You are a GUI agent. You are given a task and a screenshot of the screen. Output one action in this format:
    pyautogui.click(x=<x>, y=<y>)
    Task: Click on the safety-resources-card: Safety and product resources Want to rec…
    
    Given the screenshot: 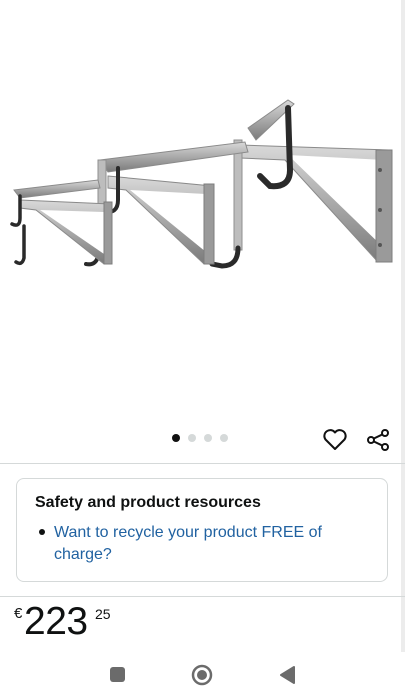 What is the action you would take?
    pyautogui.click(x=202, y=530)
    